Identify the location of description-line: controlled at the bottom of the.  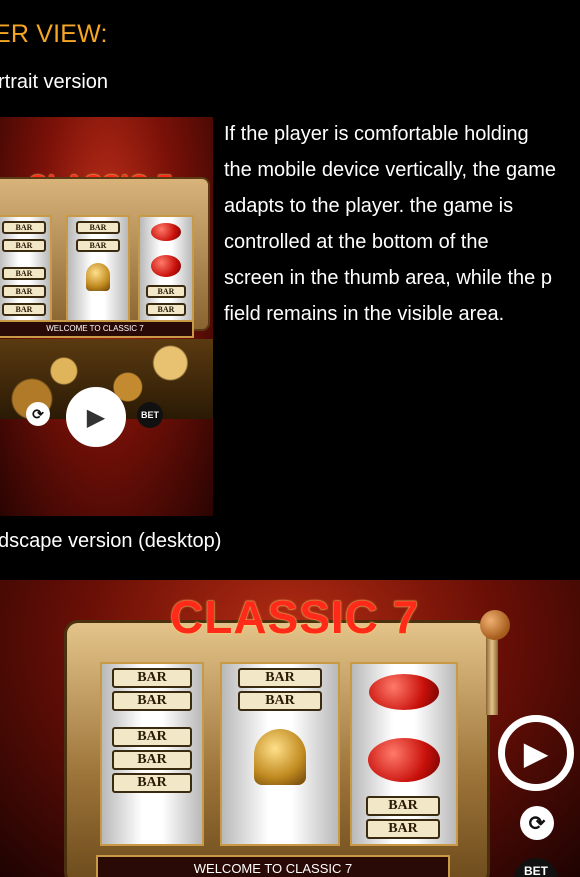
(356, 242).